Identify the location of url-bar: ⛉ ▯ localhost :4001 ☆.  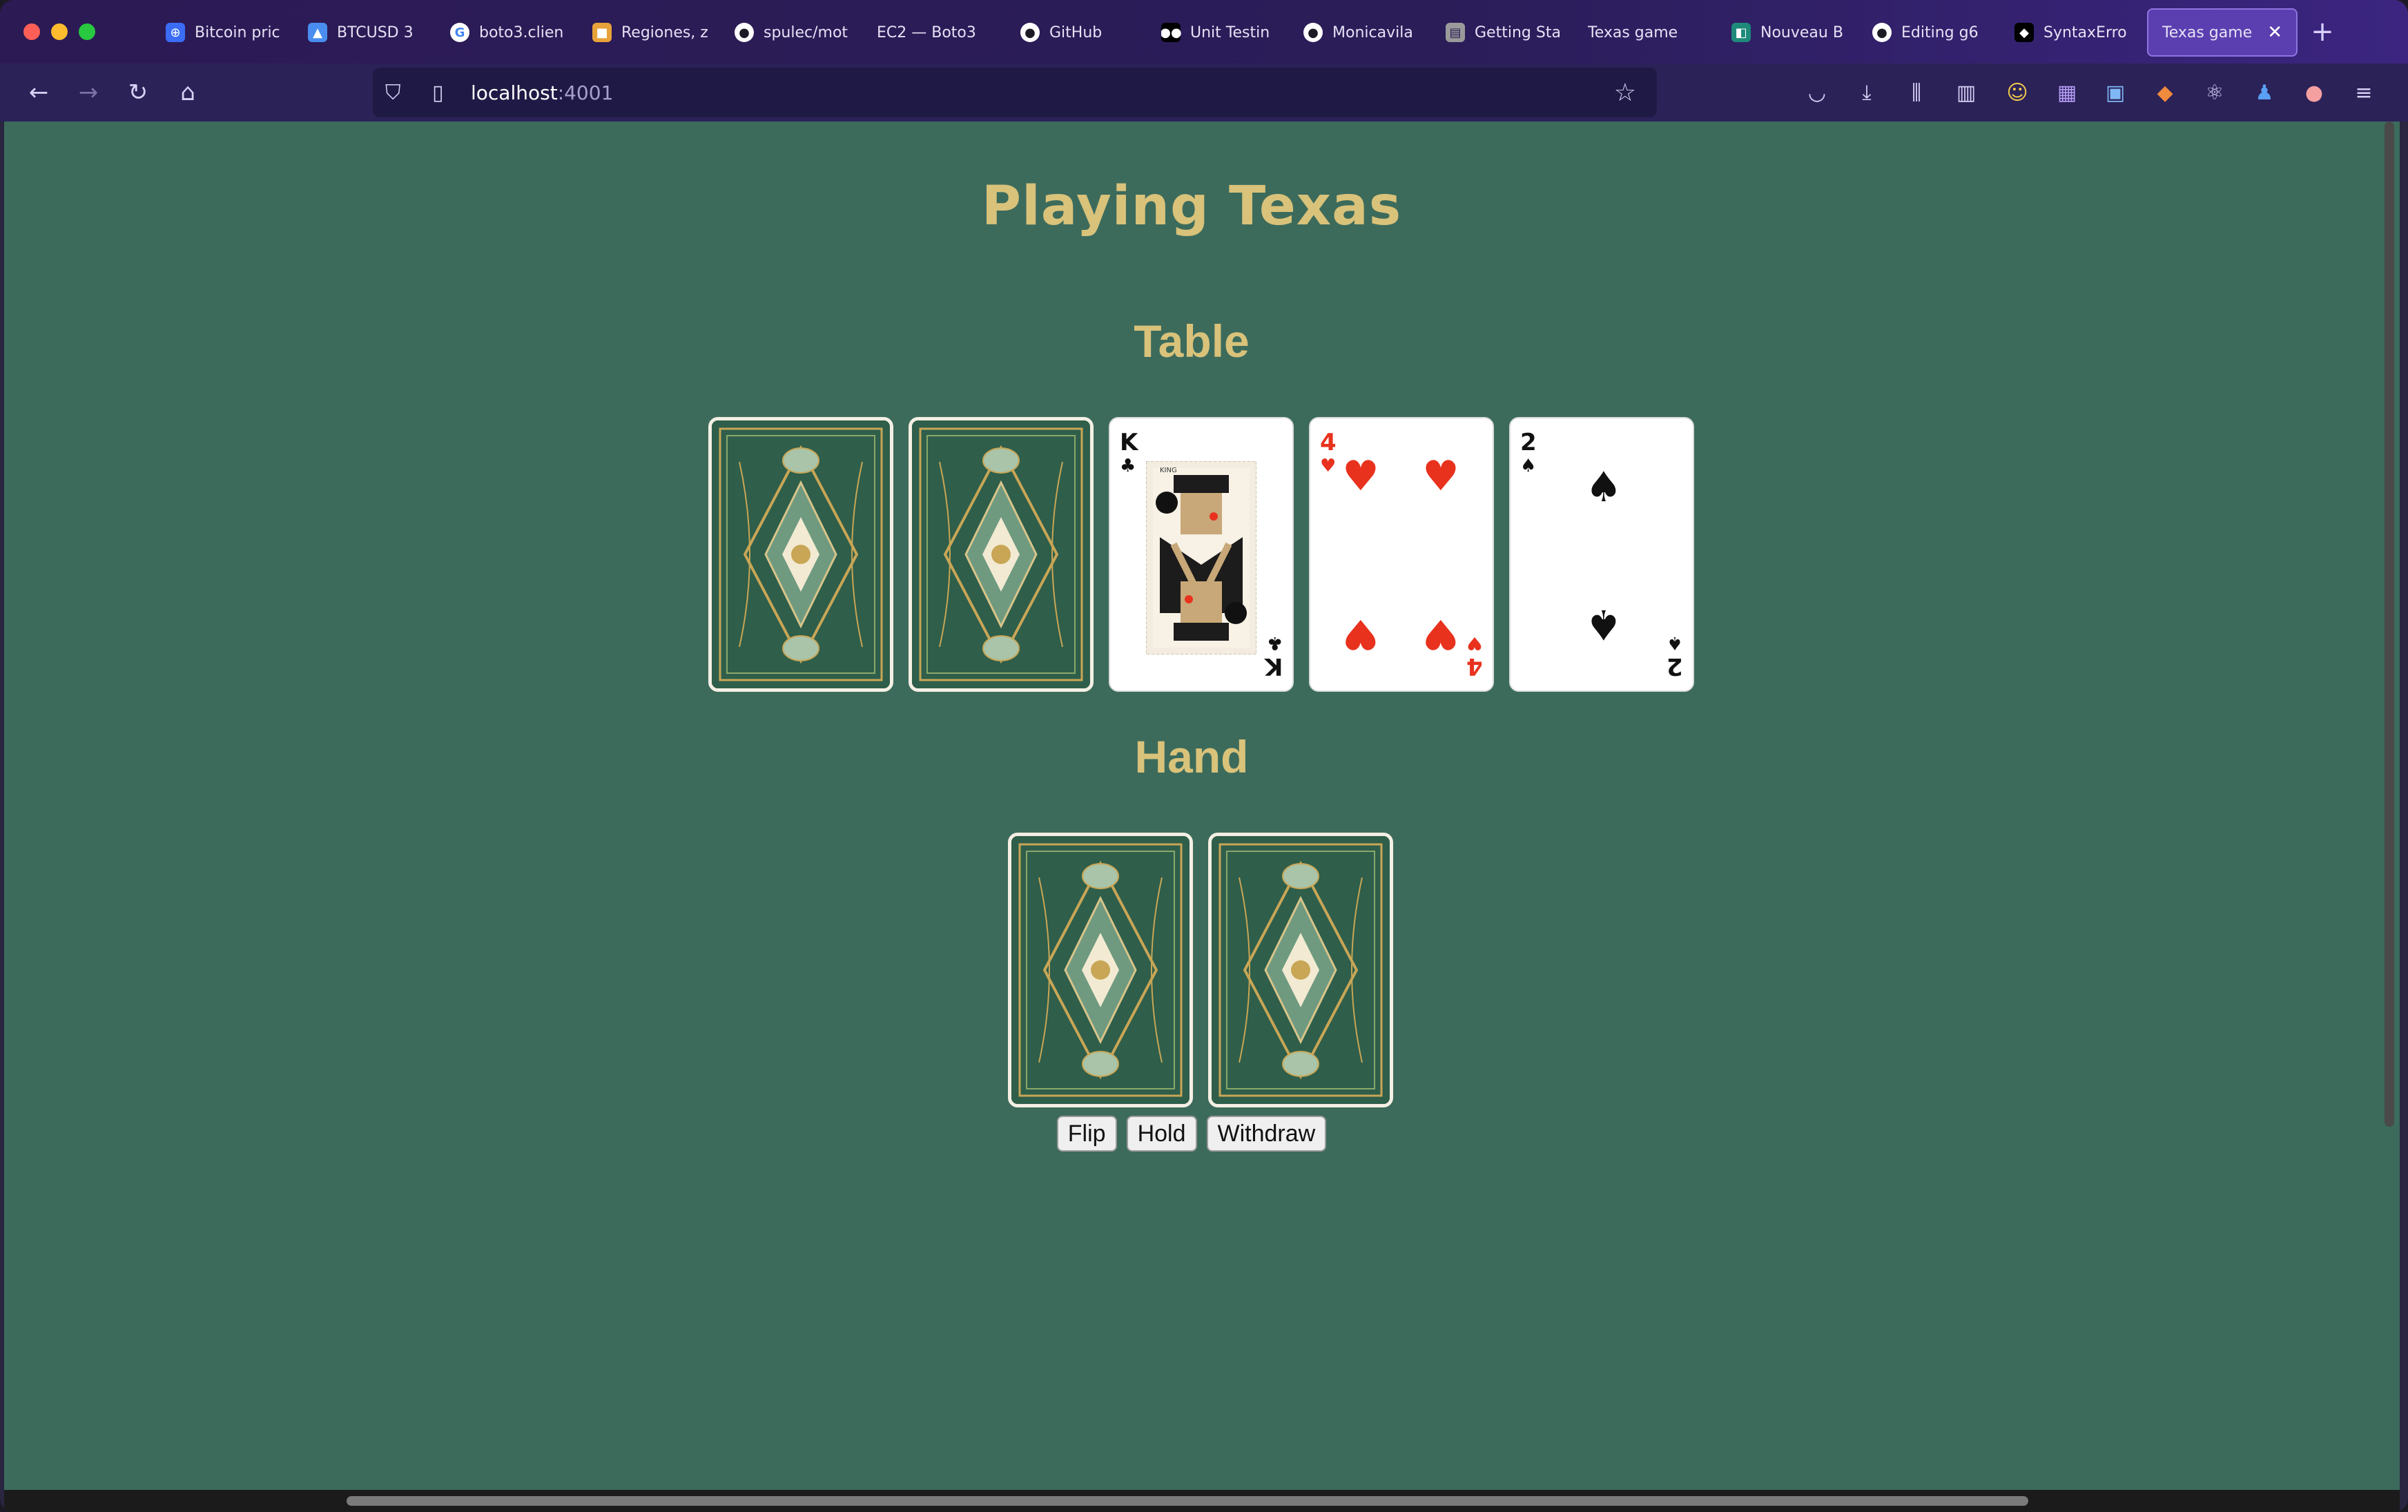
(1015, 93).